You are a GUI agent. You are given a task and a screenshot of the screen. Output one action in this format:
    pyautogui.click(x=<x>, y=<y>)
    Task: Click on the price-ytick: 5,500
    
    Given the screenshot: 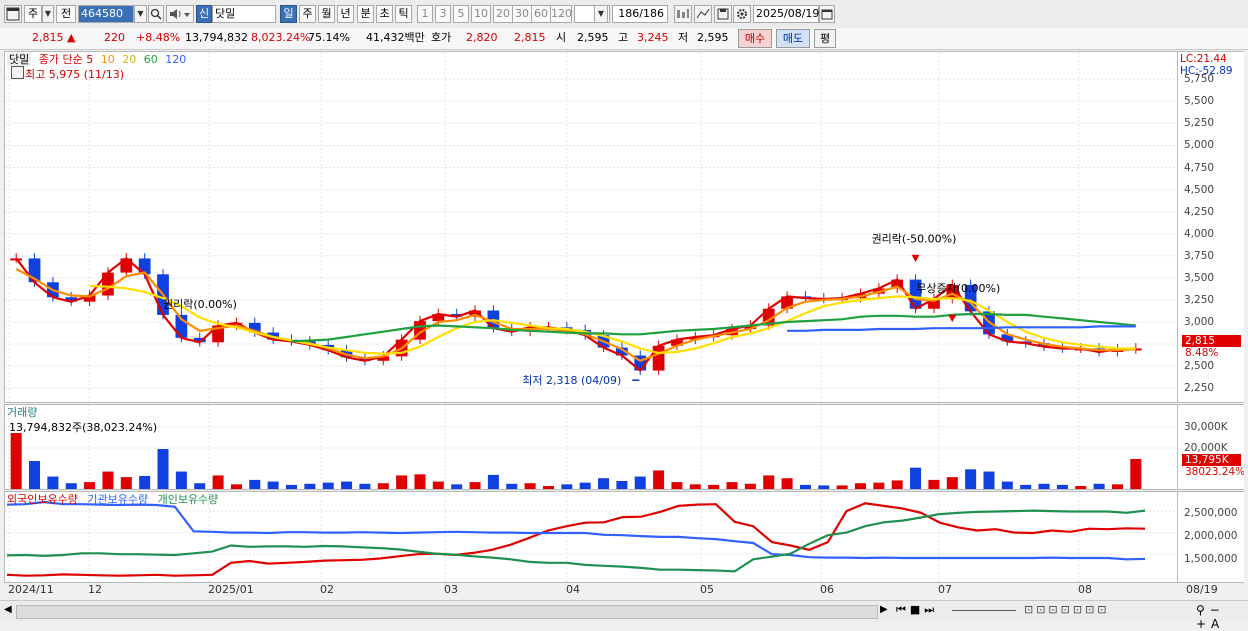 What is the action you would take?
    pyautogui.click(x=1199, y=101)
    